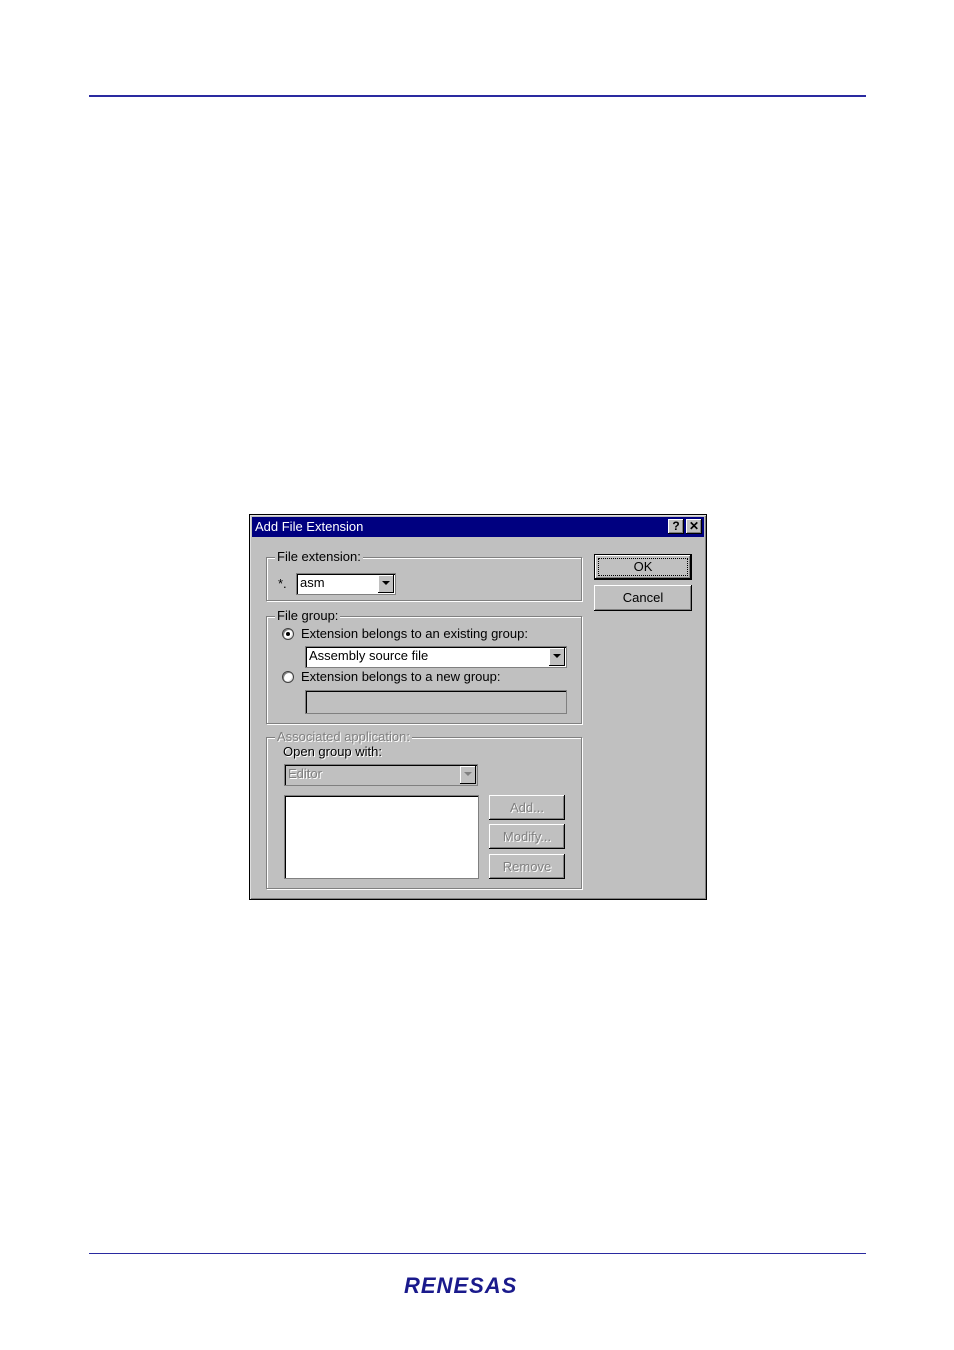  Describe the element at coordinates (401, 676) in the screenshot. I see `new-group-label: Extension belongs to a new group:` at that location.